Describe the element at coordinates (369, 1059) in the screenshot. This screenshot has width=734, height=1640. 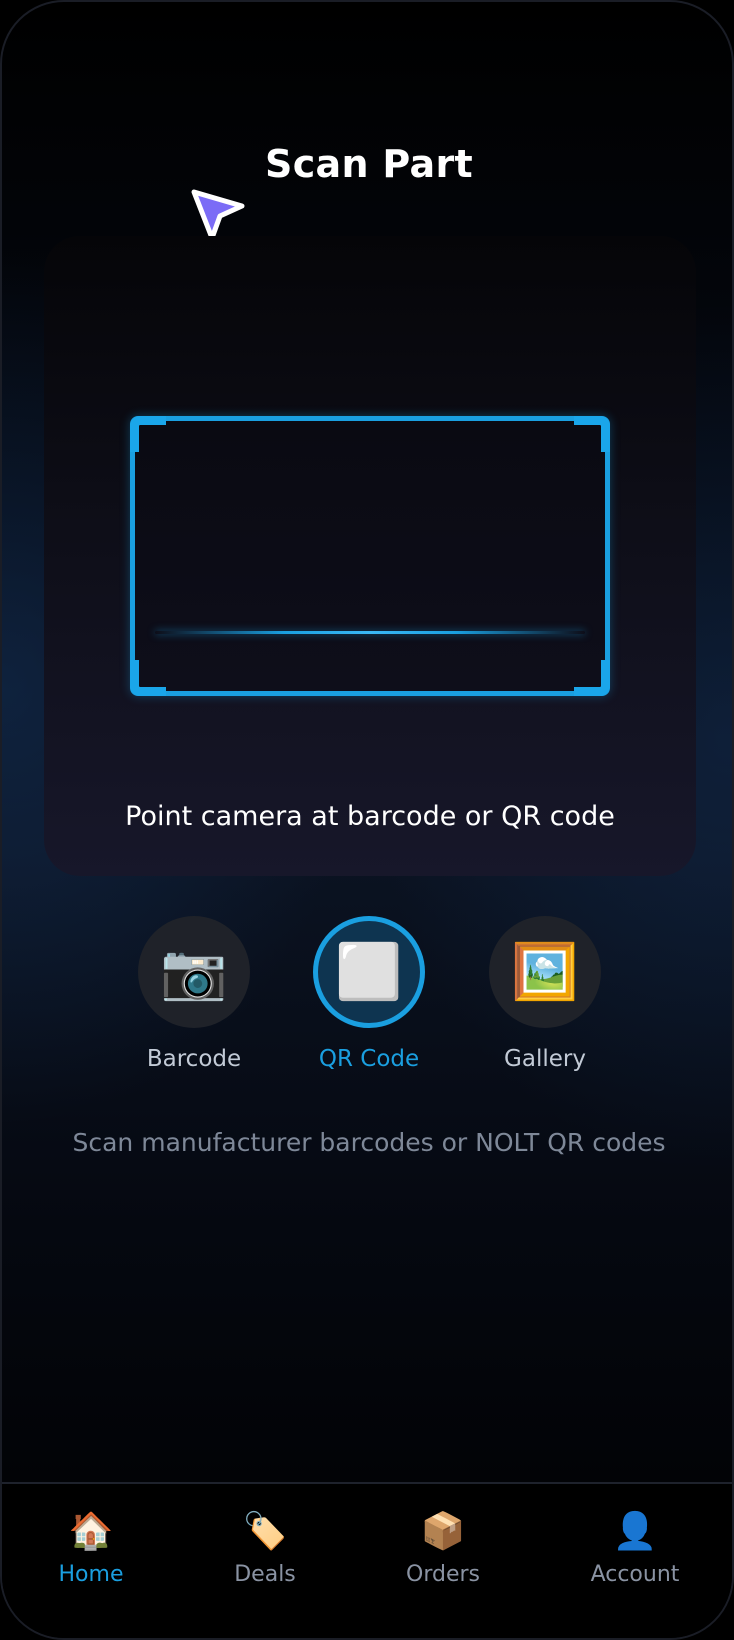
I see `mode-label: QR Code` at that location.